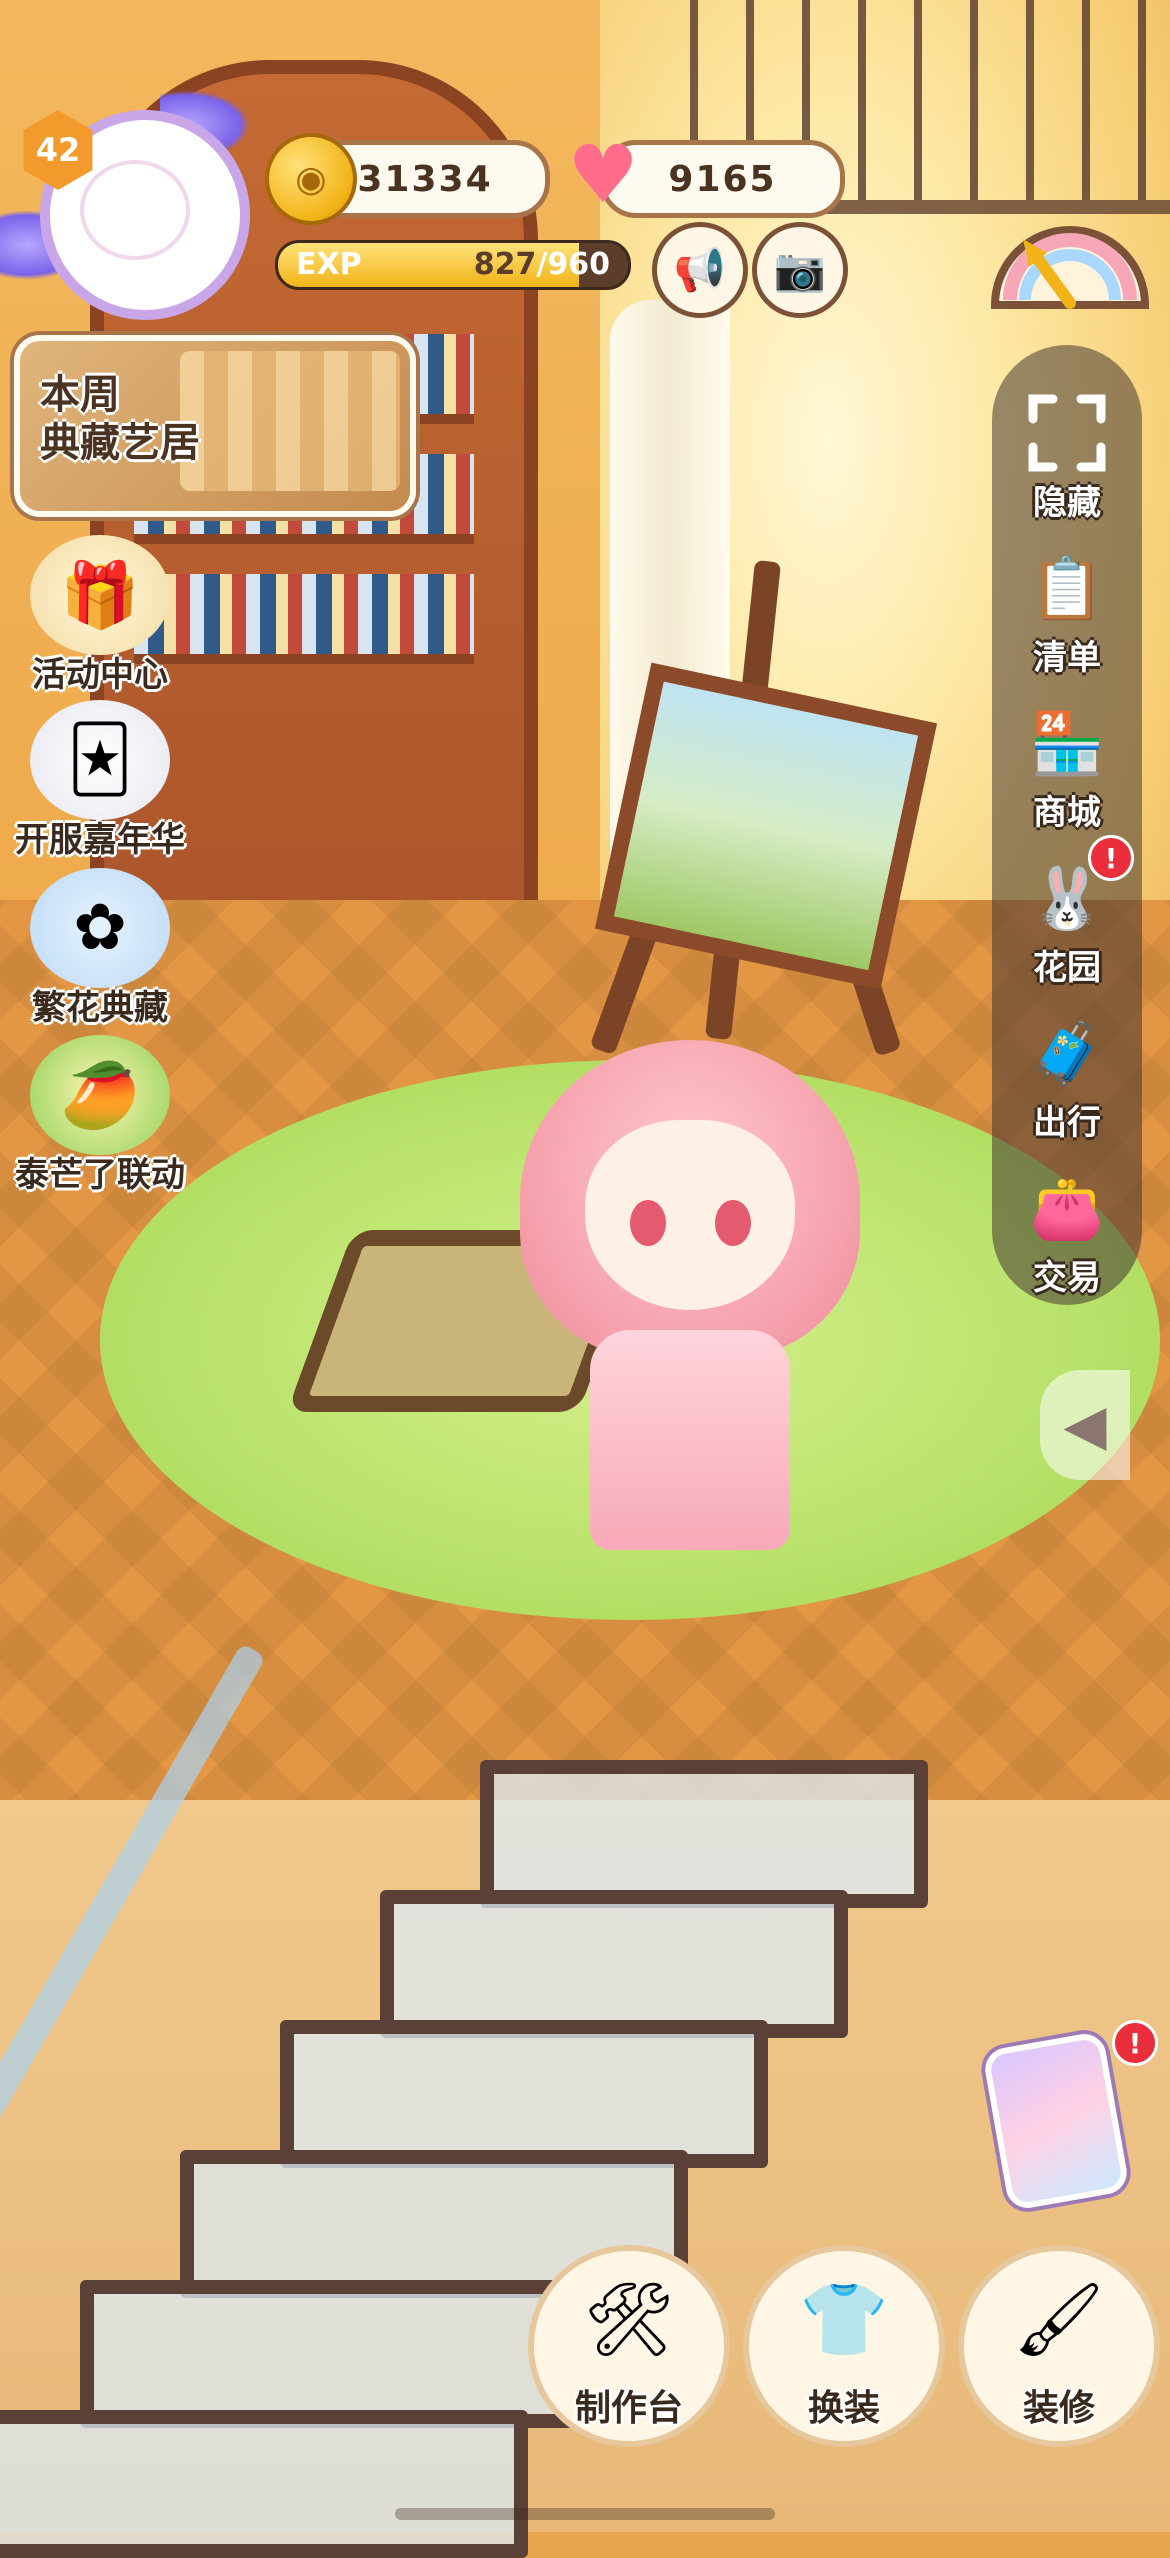  What do you see at coordinates (1067, 433) in the screenshot?
I see `frame-corners-icon` at bounding box center [1067, 433].